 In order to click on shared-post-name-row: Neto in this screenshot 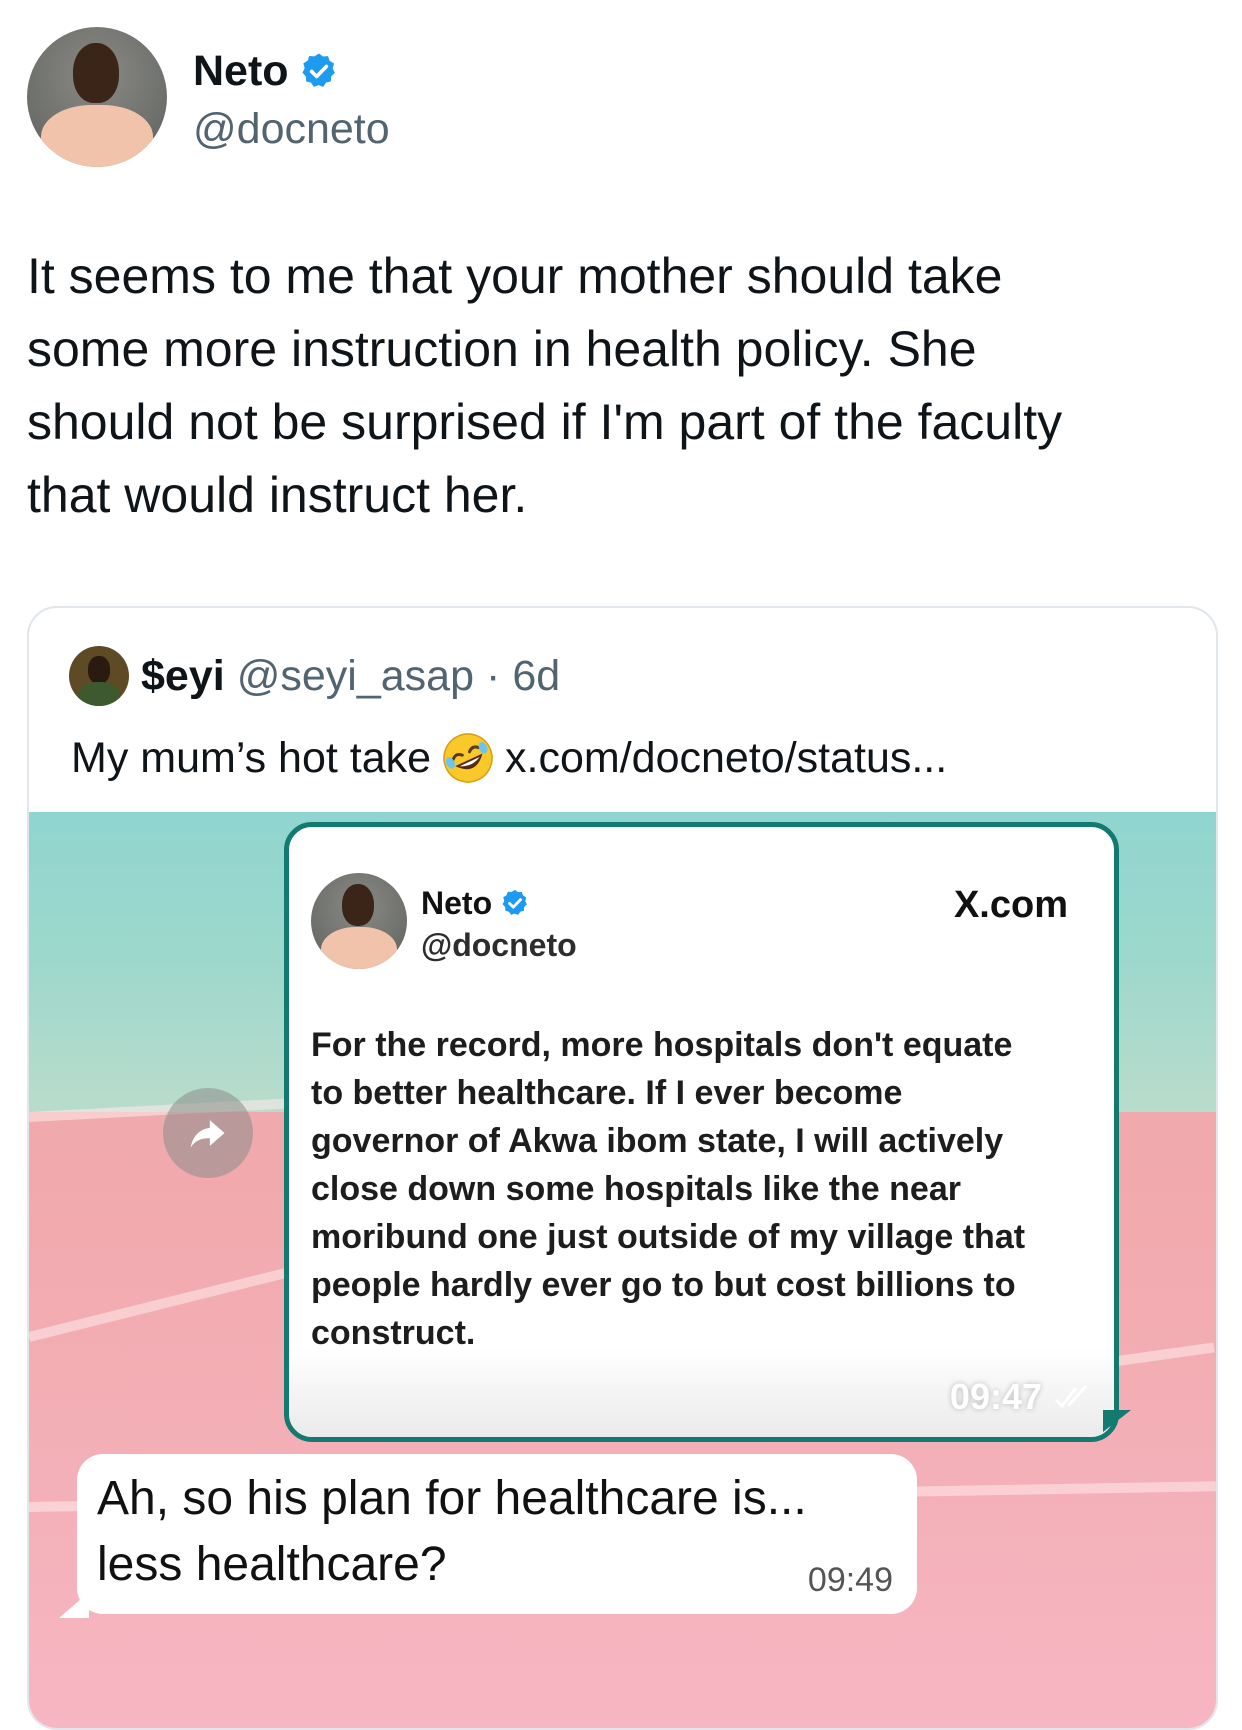, I will do `click(475, 903)`.